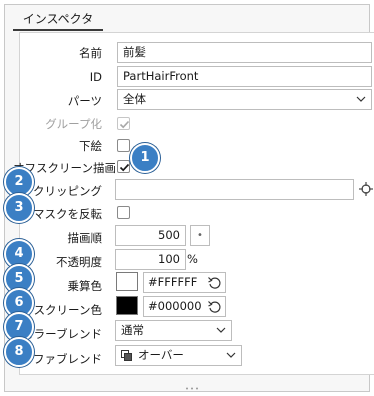 The width and height of the screenshot is (374, 396). What do you see at coordinates (175, 306) in the screenshot?
I see `screen-color-hex: #000000` at bounding box center [175, 306].